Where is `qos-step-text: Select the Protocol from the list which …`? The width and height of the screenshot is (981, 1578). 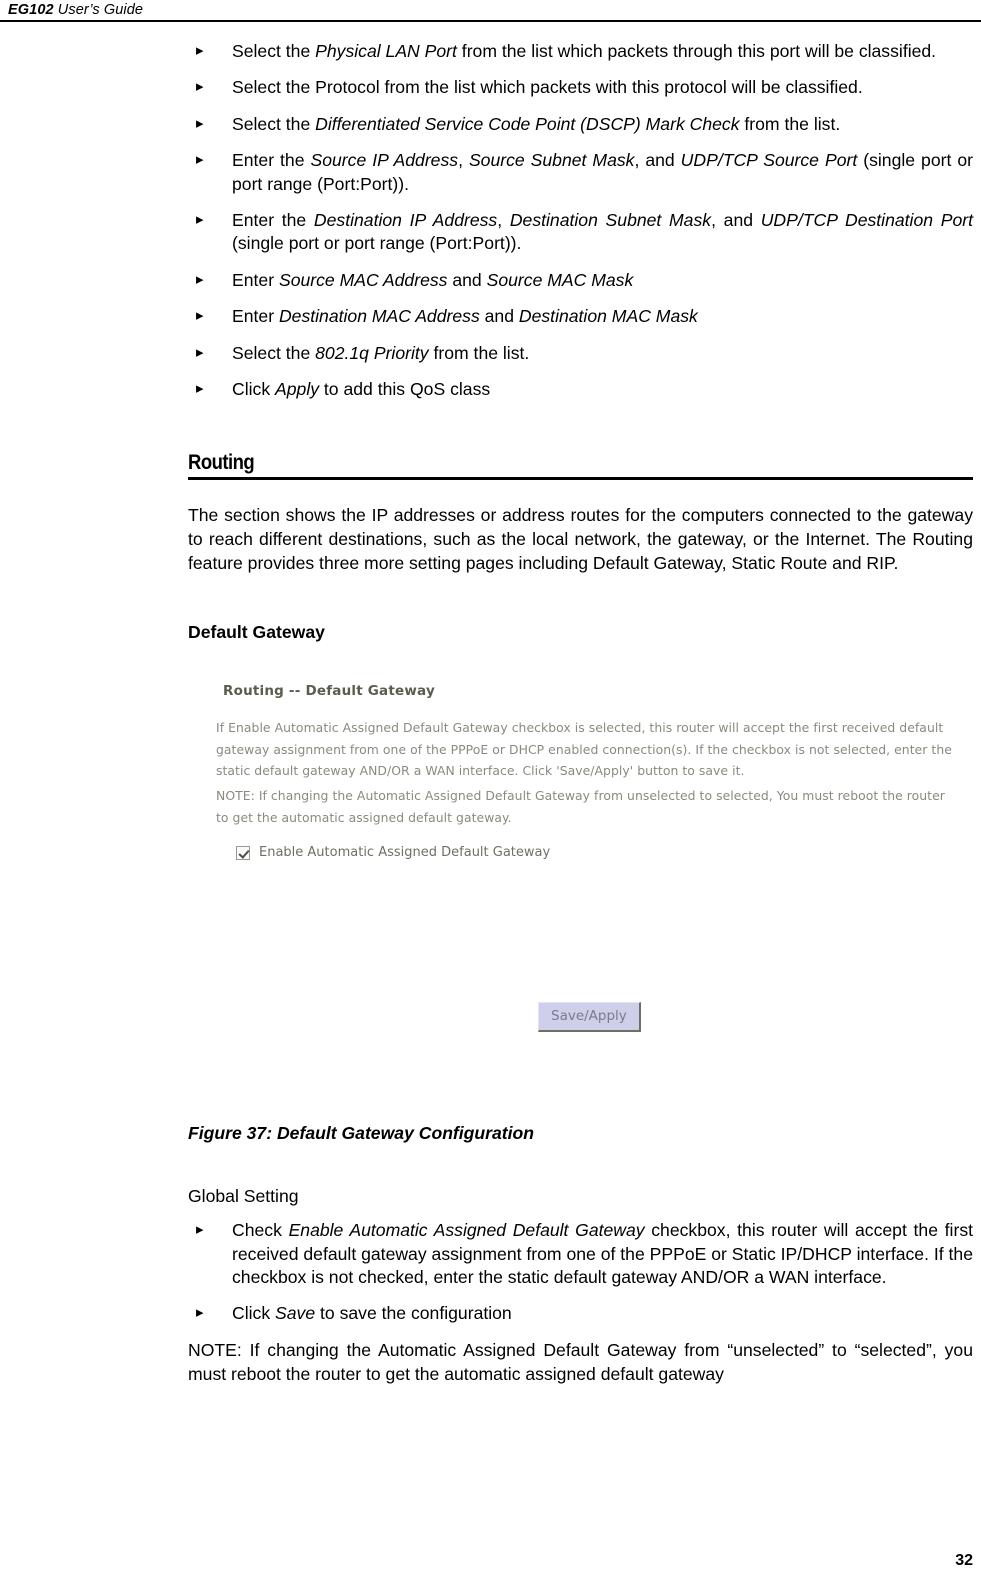 qos-step-text: Select the Protocol from the list which … is located at coordinates (547, 87).